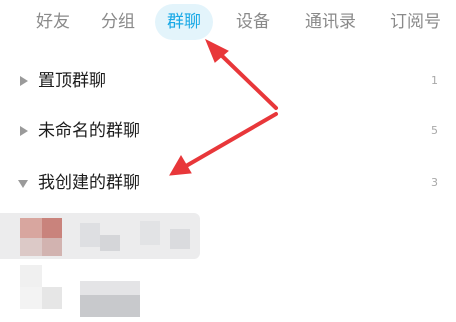 The image size is (456, 322). What do you see at coordinates (72, 81) in the screenshot?
I see `group-name: 置顶群聊` at bounding box center [72, 81].